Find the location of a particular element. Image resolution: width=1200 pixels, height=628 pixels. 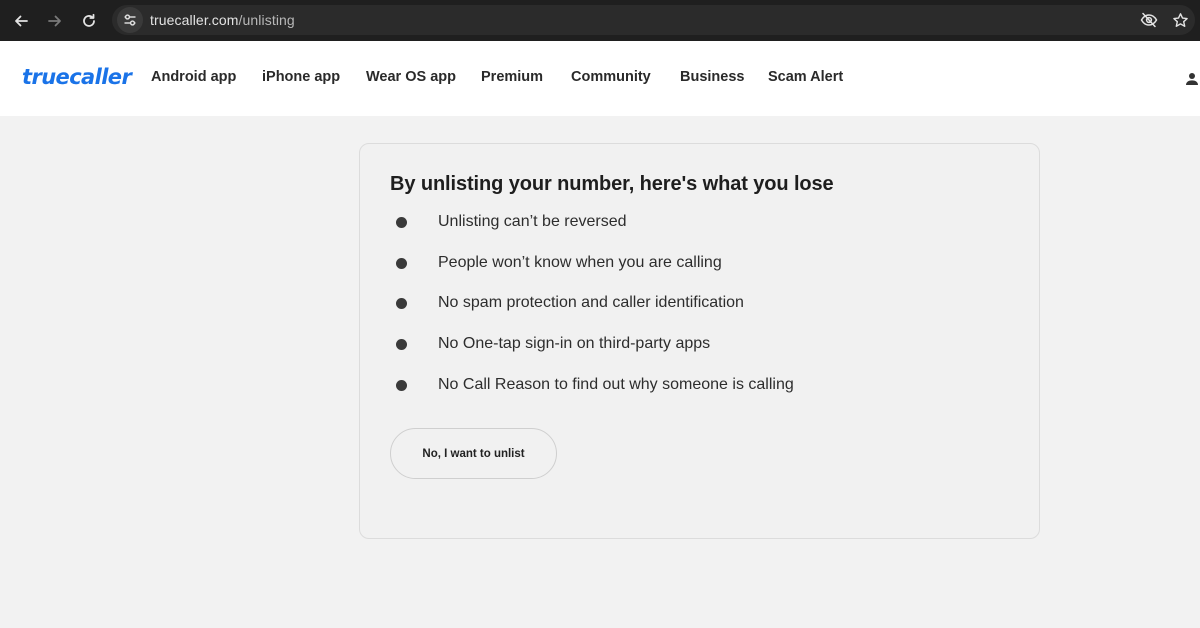

list-item-text: Unlisting can’t be reversed is located at coordinates (532, 221).